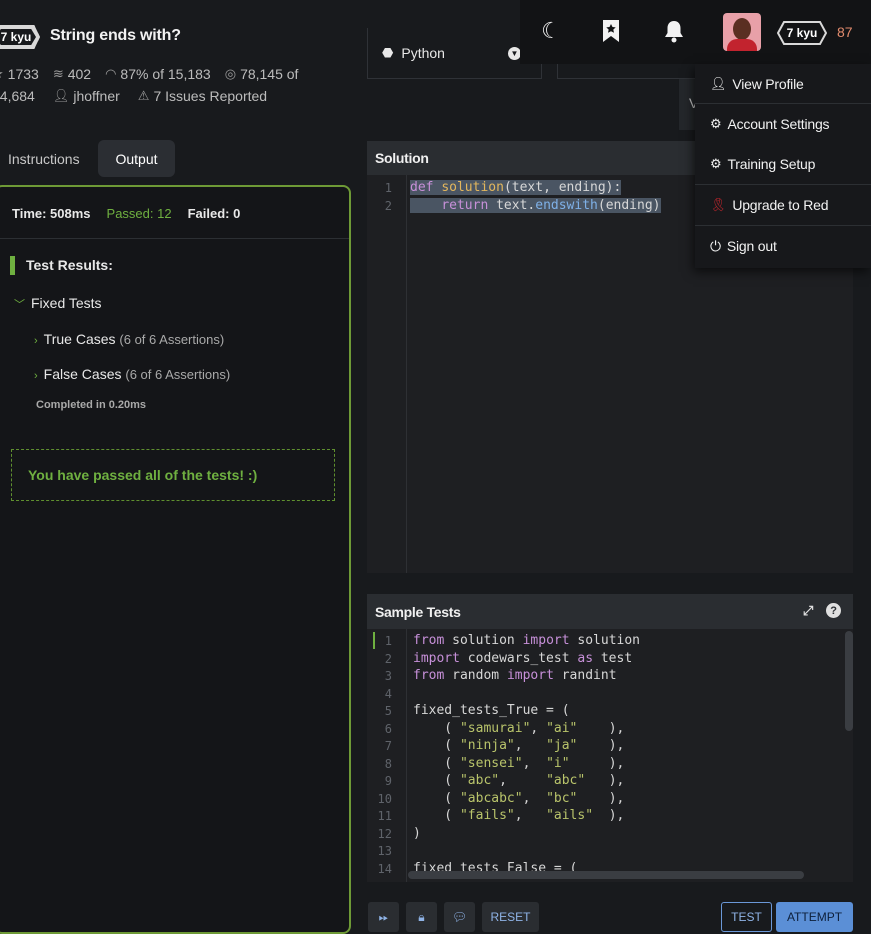  I want to click on avatar-face, so click(742, 29).